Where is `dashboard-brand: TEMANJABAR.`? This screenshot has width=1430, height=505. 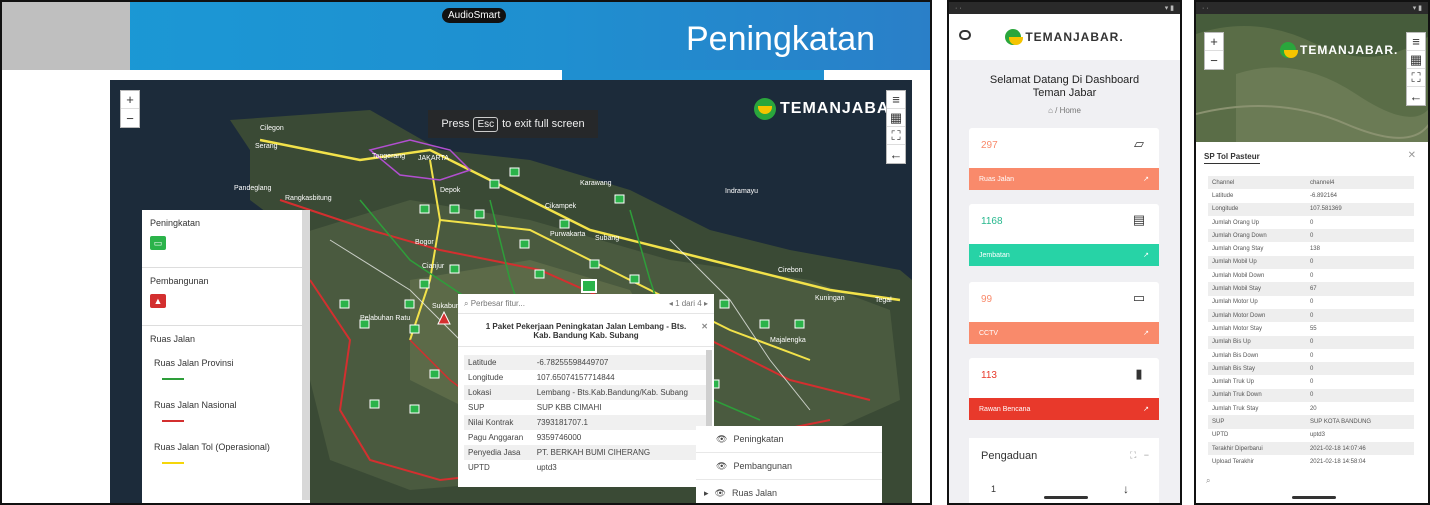 dashboard-brand: TEMANJABAR. is located at coordinates (1064, 37).